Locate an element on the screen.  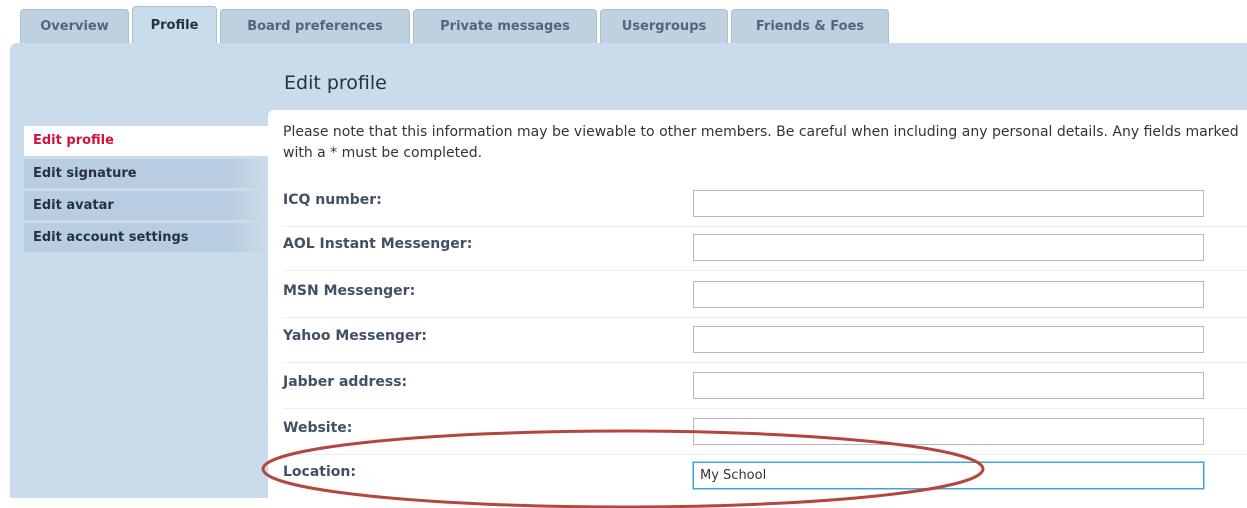
jabber-input is located at coordinates (948, 385).